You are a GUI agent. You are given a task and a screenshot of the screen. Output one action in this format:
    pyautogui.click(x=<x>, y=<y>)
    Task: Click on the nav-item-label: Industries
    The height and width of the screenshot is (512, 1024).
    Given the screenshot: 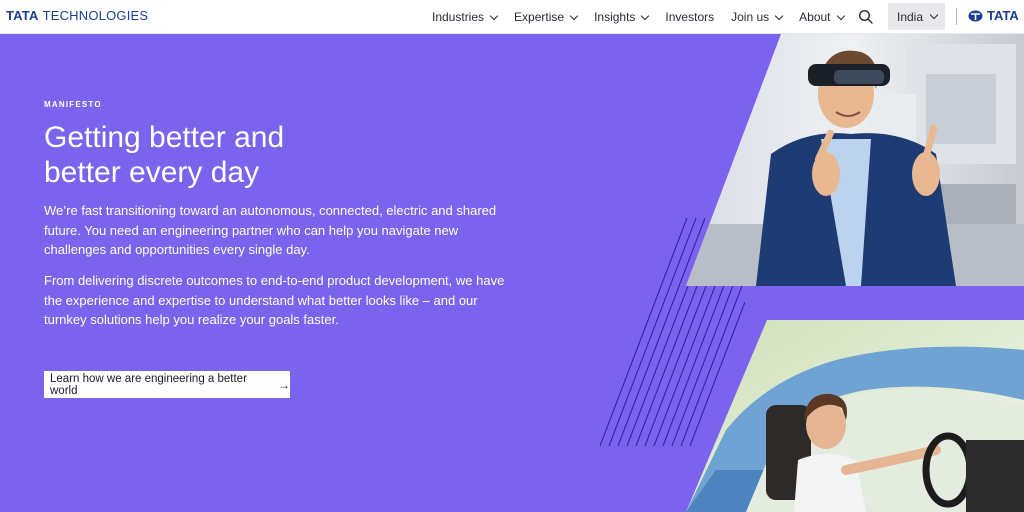 What is the action you would take?
    pyautogui.click(x=458, y=17)
    